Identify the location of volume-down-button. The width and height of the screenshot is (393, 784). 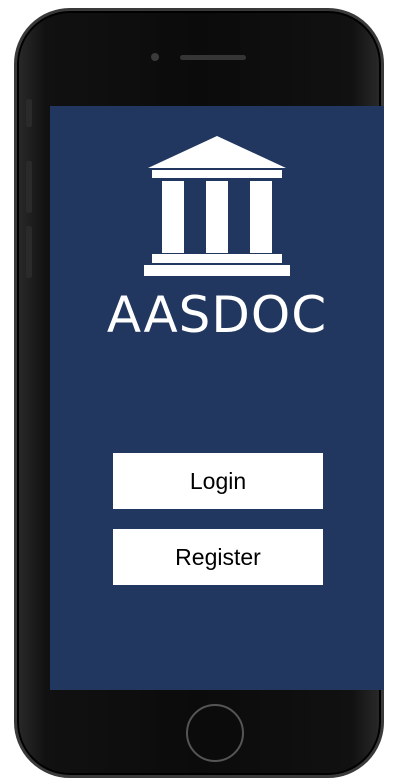
(29, 252).